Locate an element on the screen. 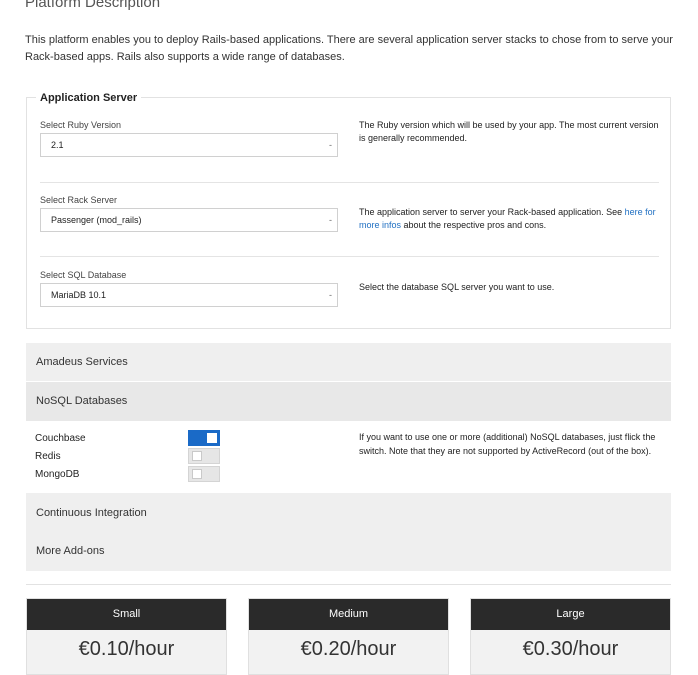  divider is located at coordinates (348, 584).